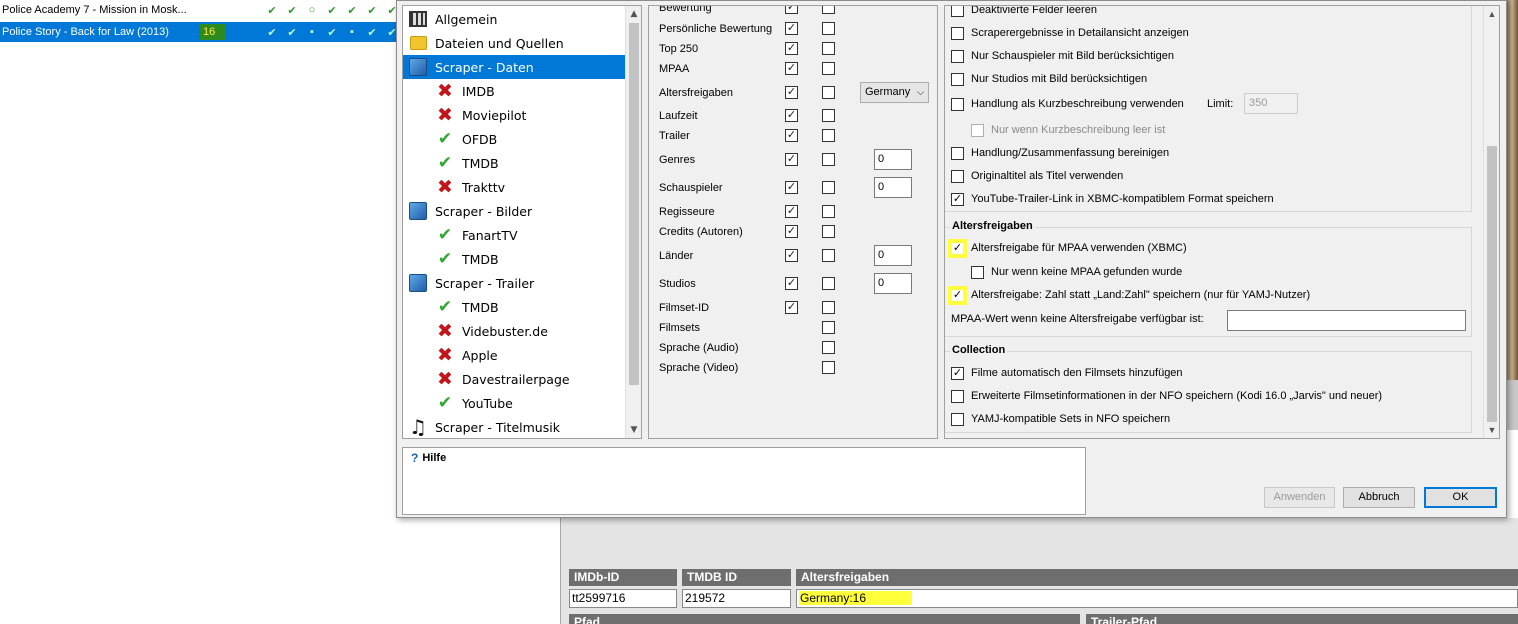 This screenshot has width=1518, height=624. I want to click on tree-item: ✖ Moviepilot, so click(514, 115).